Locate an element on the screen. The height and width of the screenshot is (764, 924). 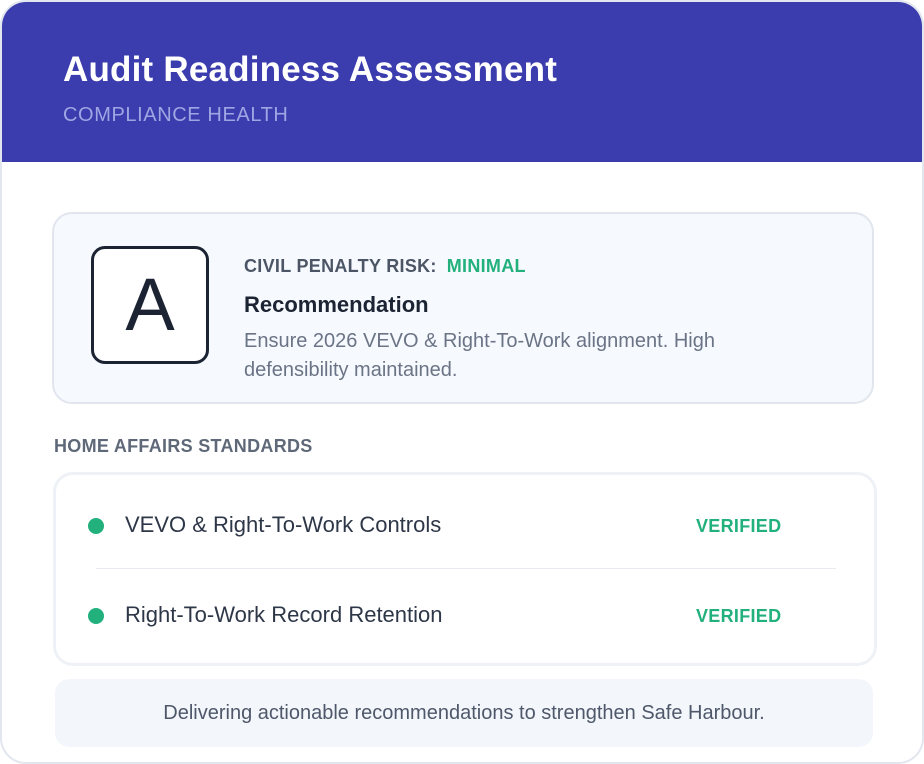
risk-label: CIVIL PENALTY RISK: is located at coordinates (340, 266).